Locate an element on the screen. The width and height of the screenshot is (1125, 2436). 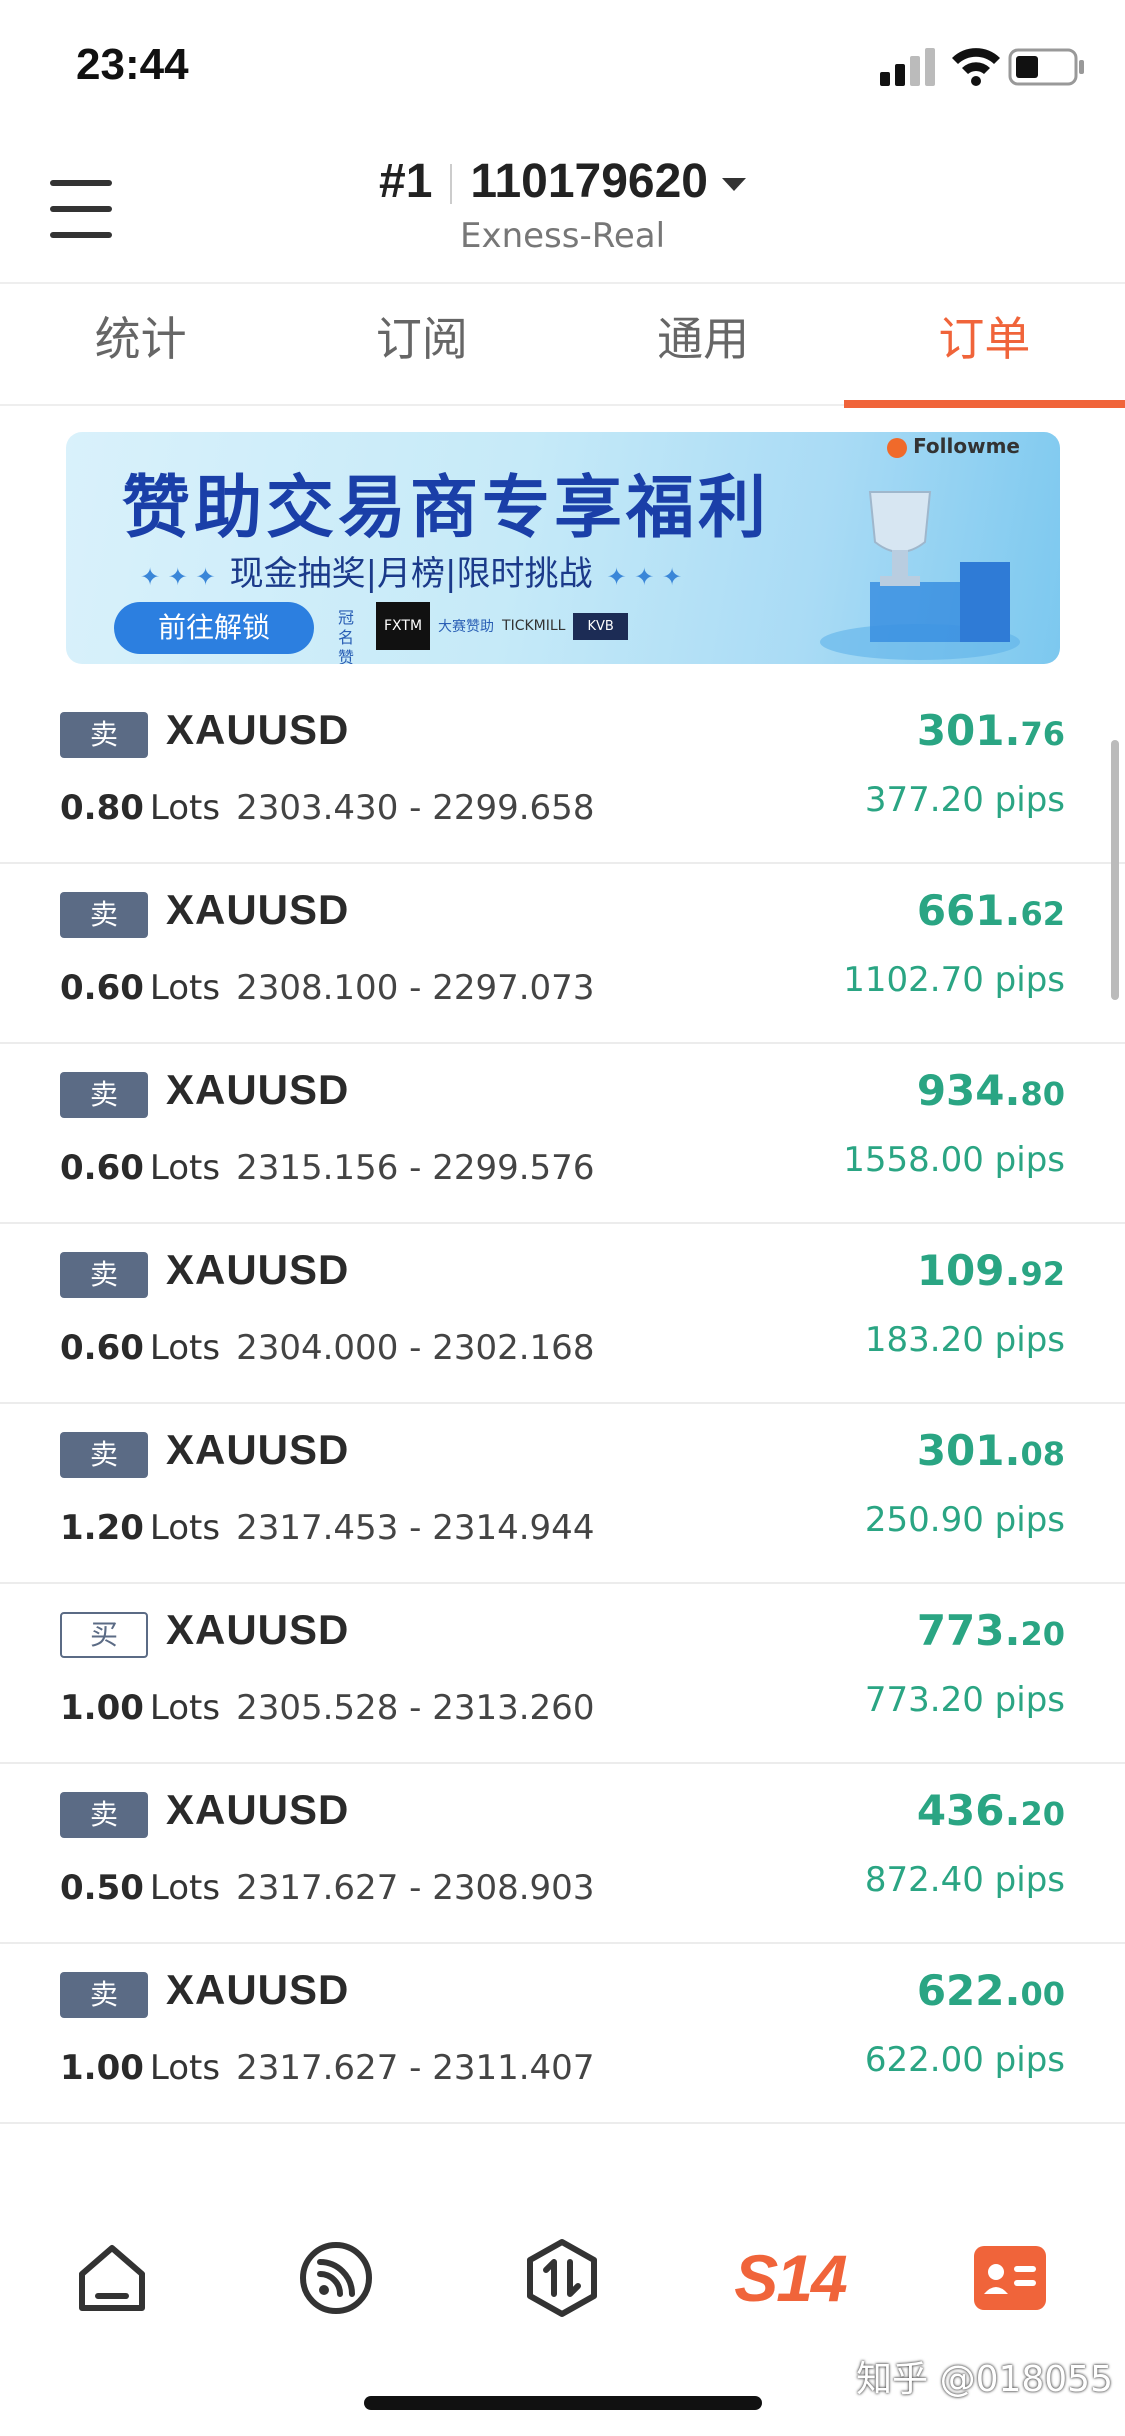
profit-decimal: 20 is located at coordinates (1042, 1814).